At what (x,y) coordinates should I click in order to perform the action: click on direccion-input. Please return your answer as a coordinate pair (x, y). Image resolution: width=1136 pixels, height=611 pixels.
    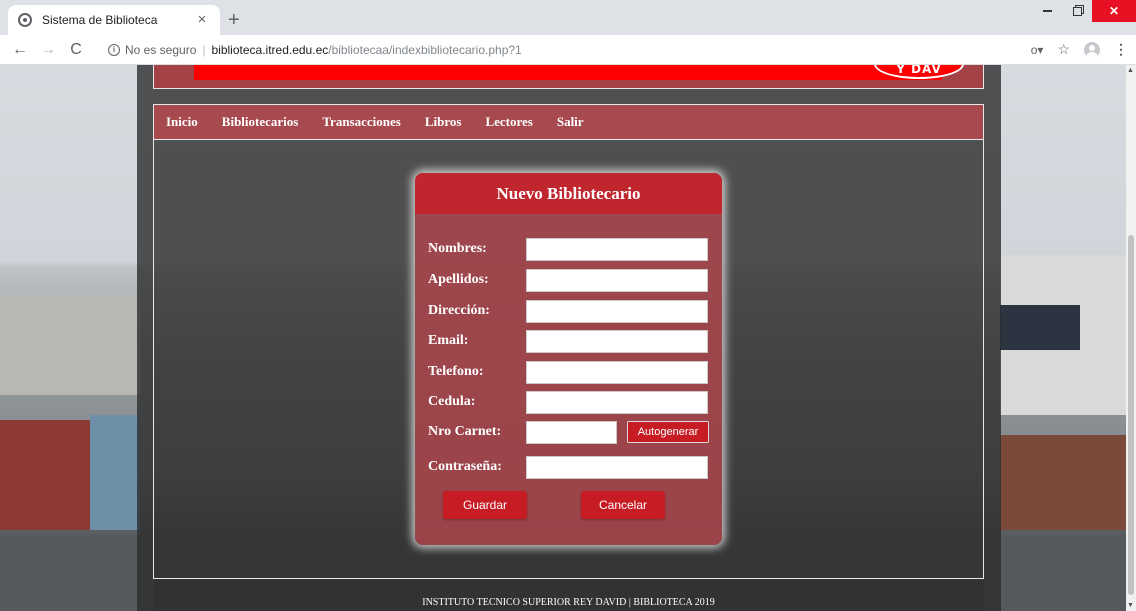
    Looking at the image, I should click on (617, 311).